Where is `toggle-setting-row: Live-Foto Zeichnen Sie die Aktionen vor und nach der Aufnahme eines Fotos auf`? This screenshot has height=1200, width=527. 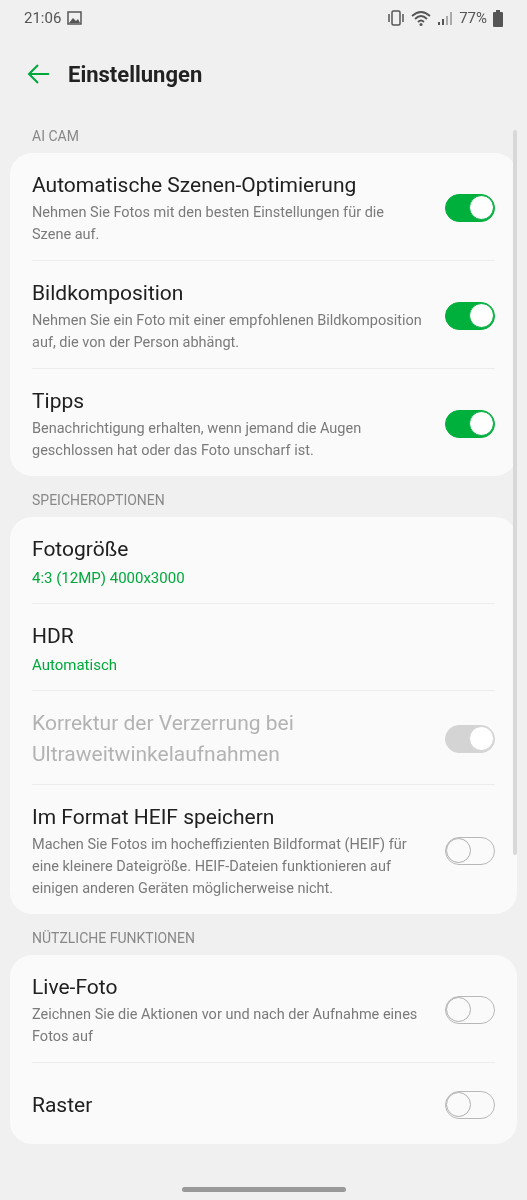
toggle-setting-row: Live-Foto Zeichnen Sie die Aktionen vor und nach der Aufnahme eines Fotos auf is located at coordinates (263, 1008).